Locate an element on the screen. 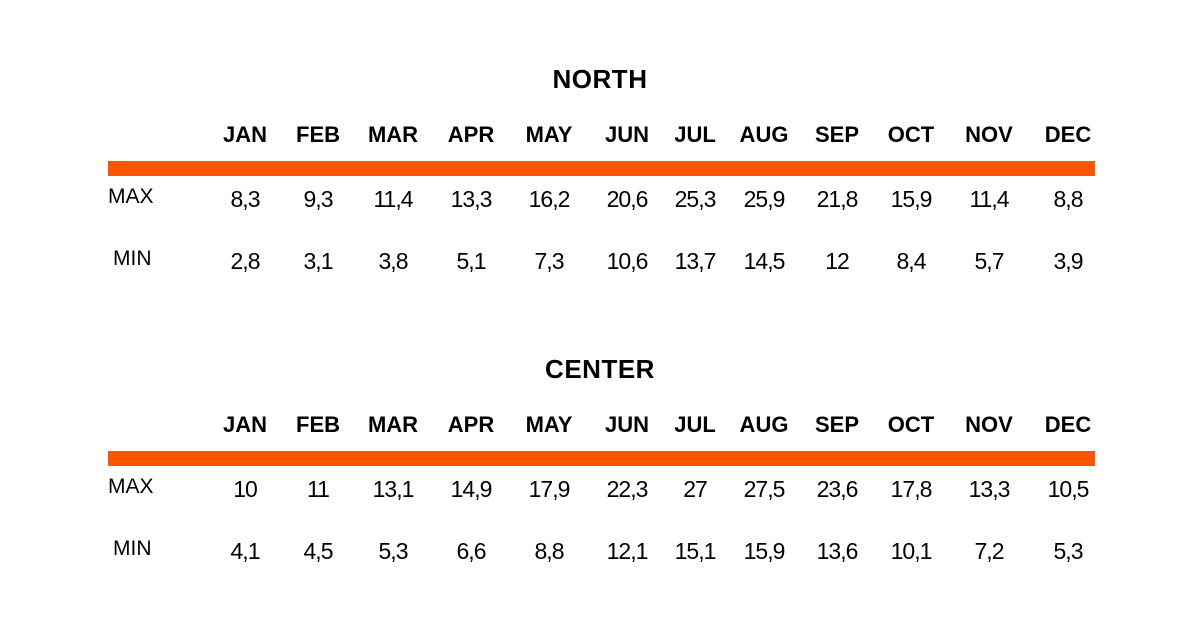  table-cell: 2,8 is located at coordinates (245, 261).